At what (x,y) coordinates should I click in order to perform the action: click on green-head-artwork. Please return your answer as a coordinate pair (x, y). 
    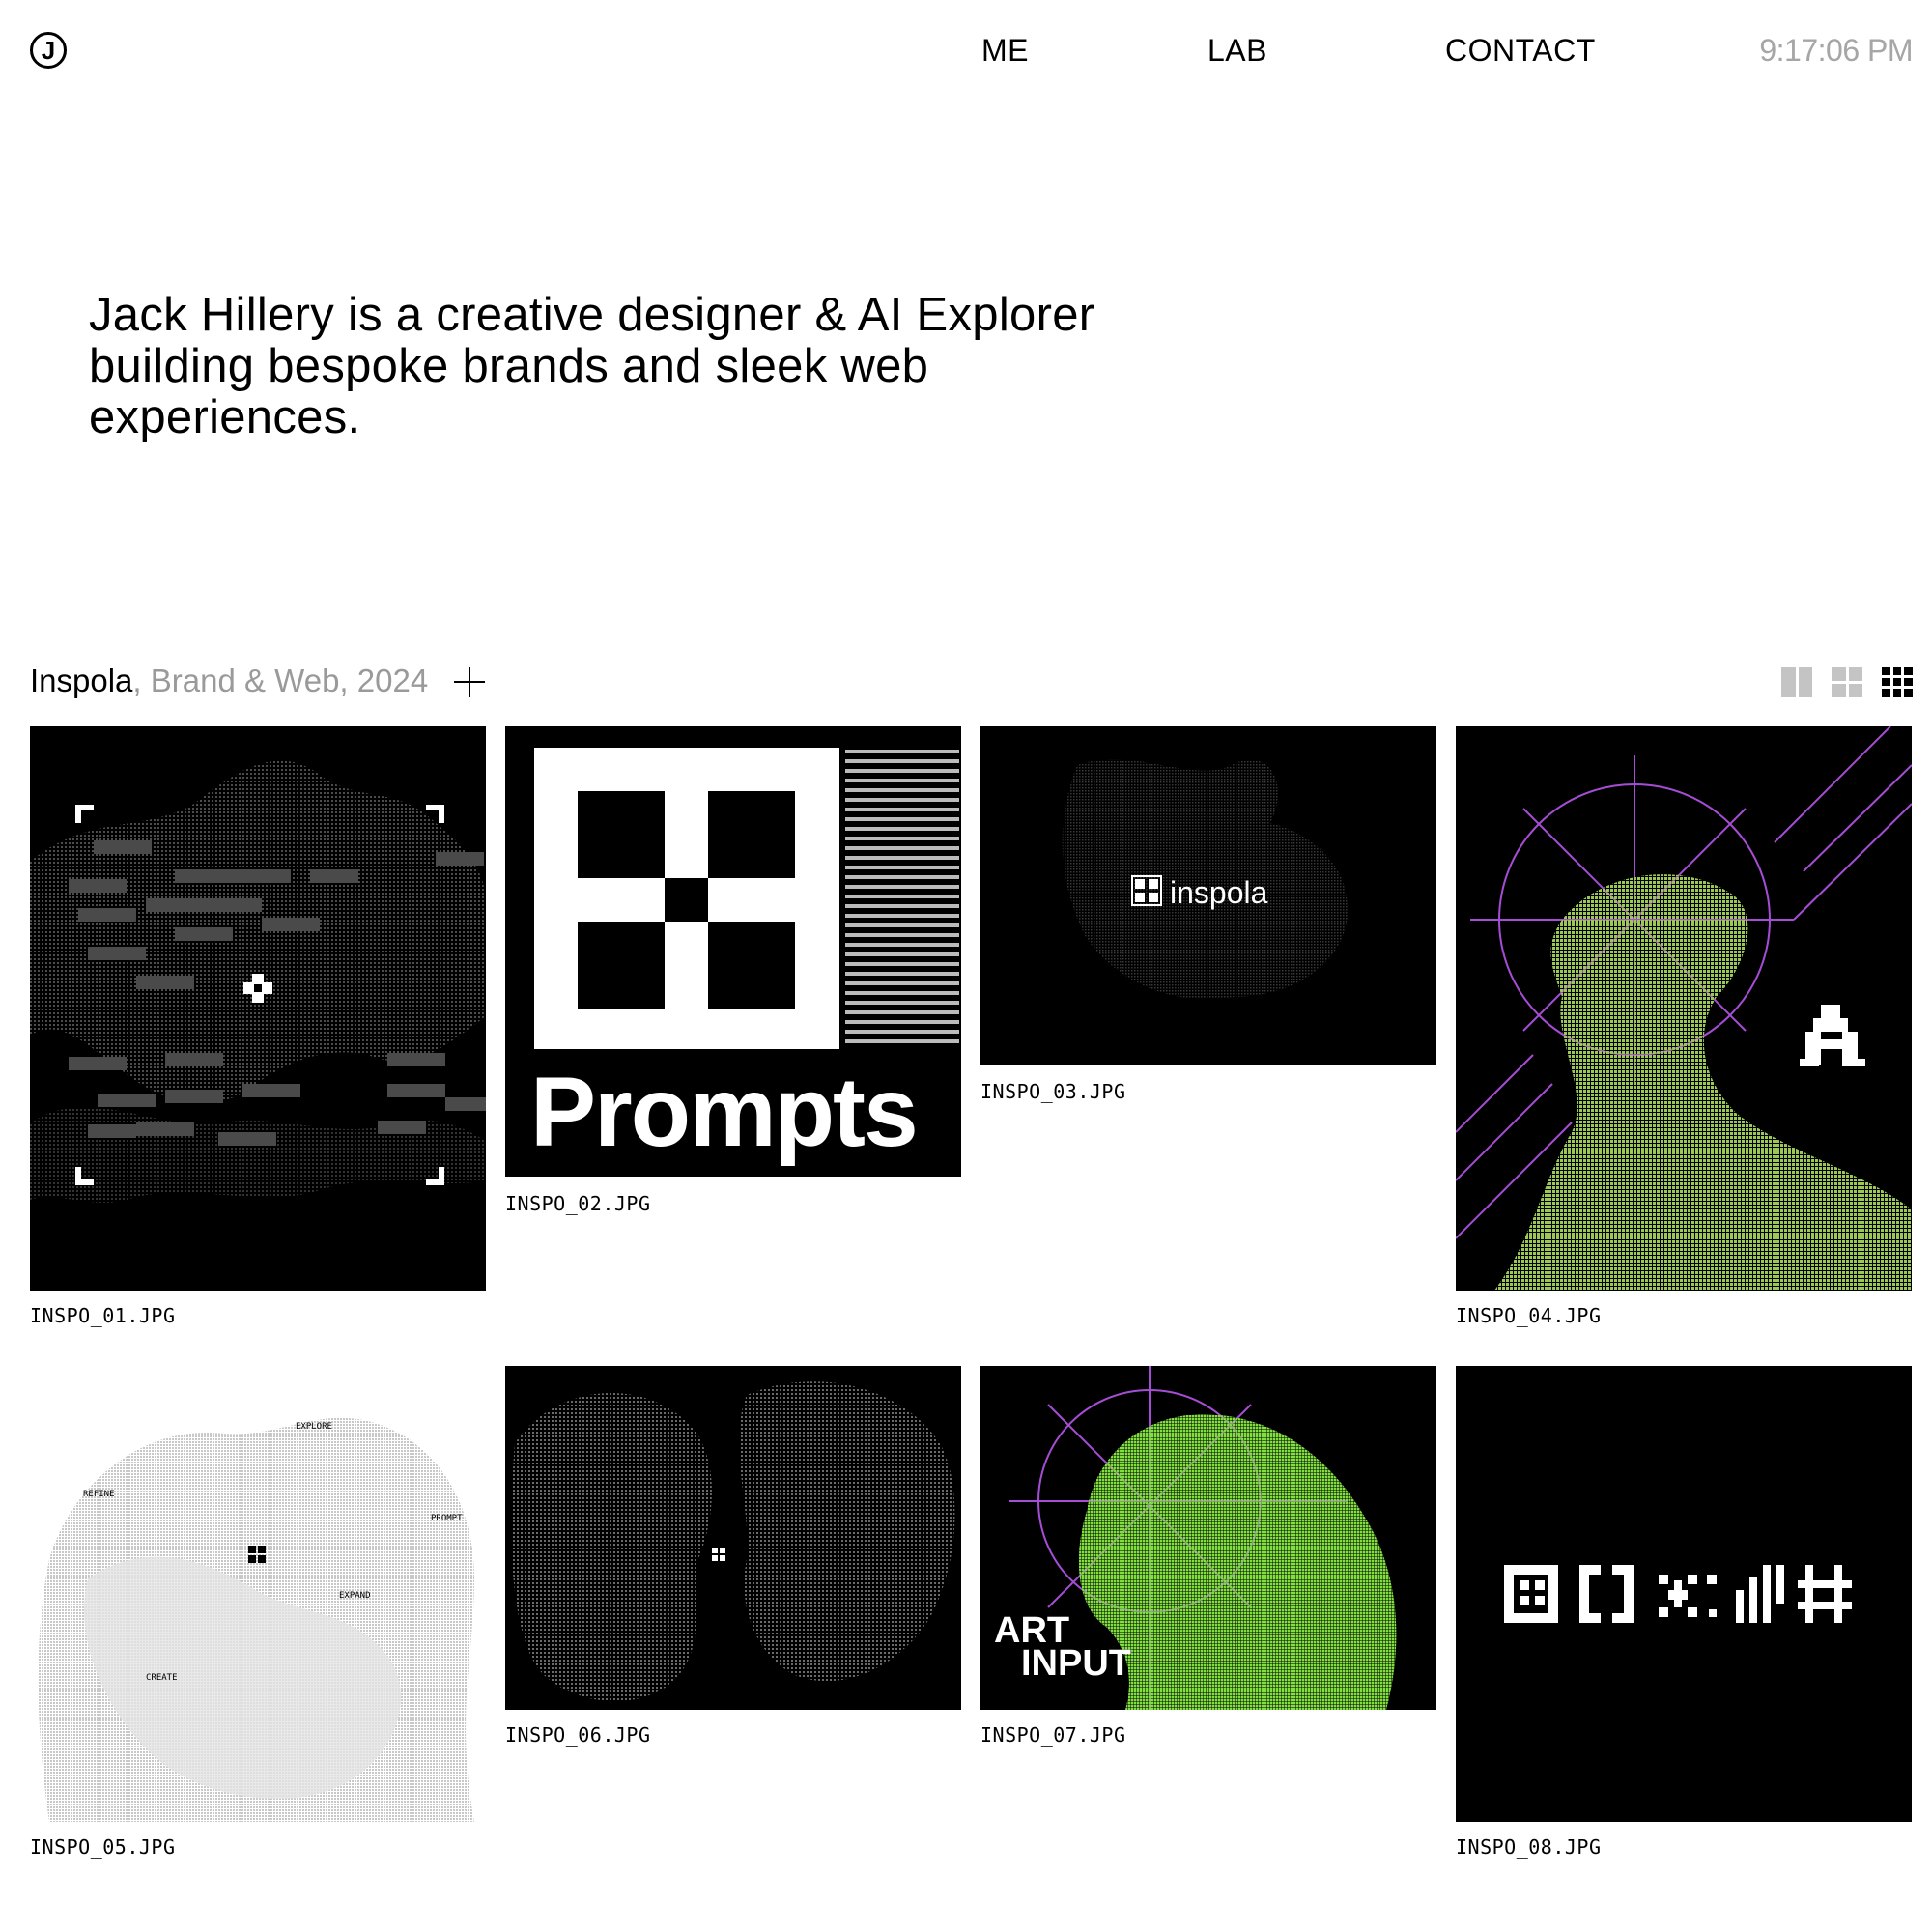
    Looking at the image, I should click on (1684, 1008).